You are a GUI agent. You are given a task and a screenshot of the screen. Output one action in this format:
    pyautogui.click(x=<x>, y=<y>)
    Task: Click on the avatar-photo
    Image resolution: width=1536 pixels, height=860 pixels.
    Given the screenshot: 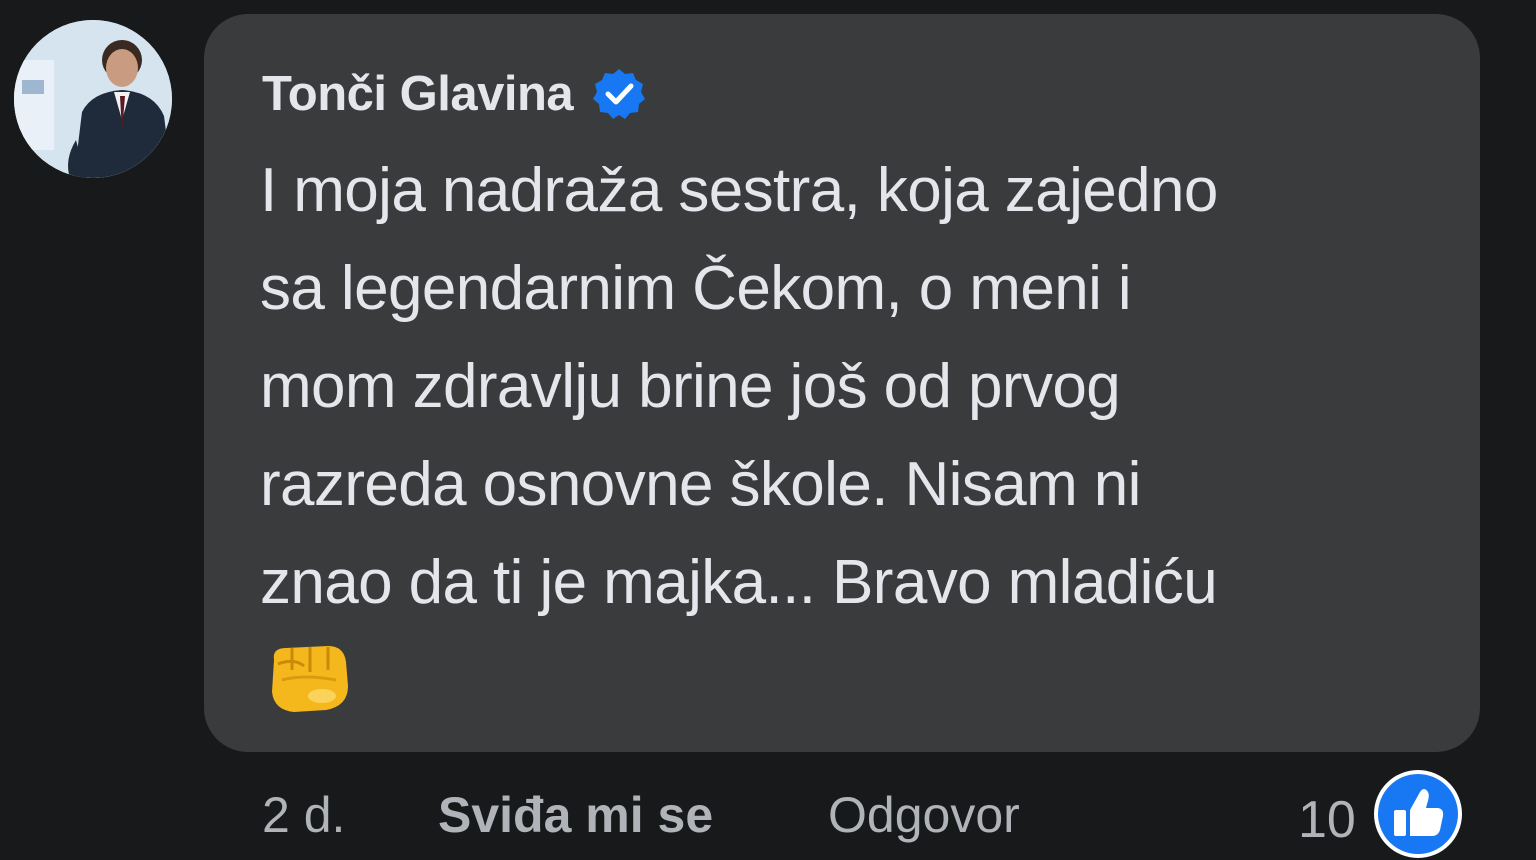 What is the action you would take?
    pyautogui.click(x=93, y=99)
    